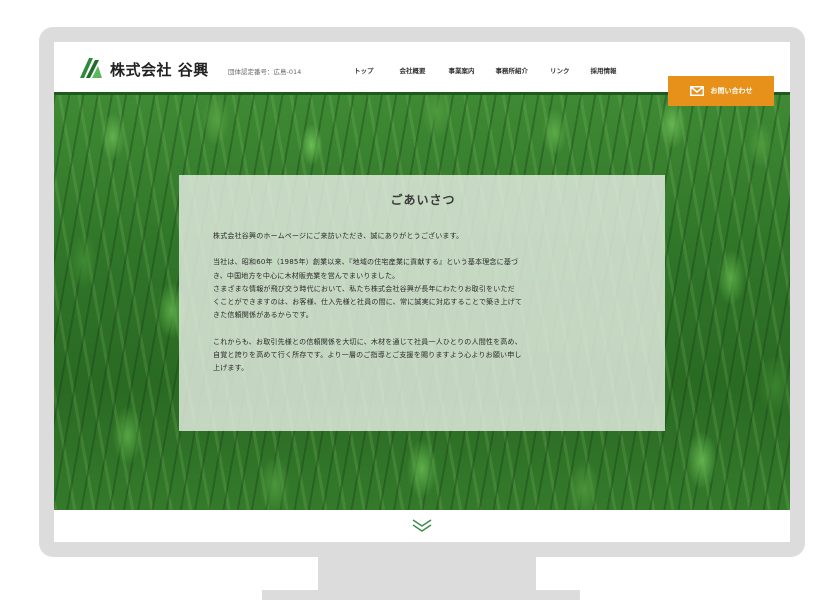 The image size is (840, 600). I want to click on monitor-stand-base, so click(421, 595).